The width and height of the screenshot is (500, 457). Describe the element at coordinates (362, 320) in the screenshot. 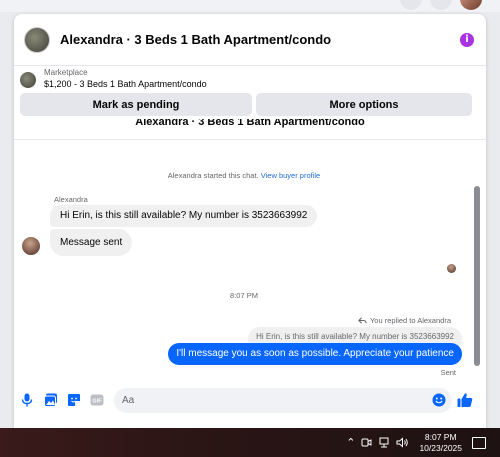

I see `reply-icon` at that location.